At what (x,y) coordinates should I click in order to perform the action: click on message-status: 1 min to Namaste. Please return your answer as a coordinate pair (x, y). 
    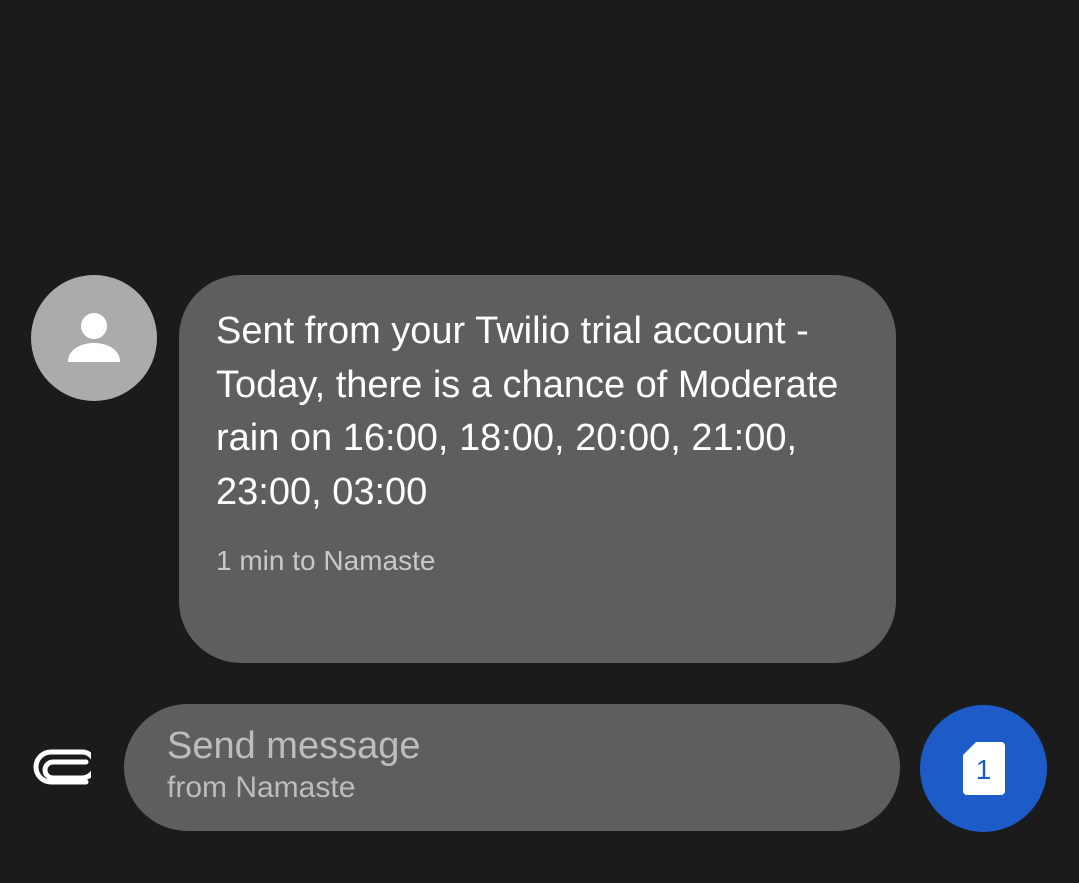
    Looking at the image, I should click on (326, 560).